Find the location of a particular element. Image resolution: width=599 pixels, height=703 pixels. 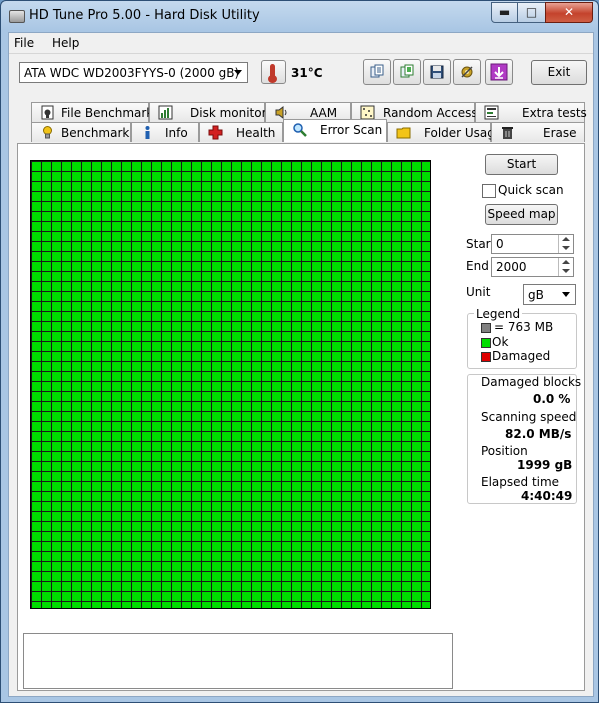

copy-screenshot-button is located at coordinates (407, 72).